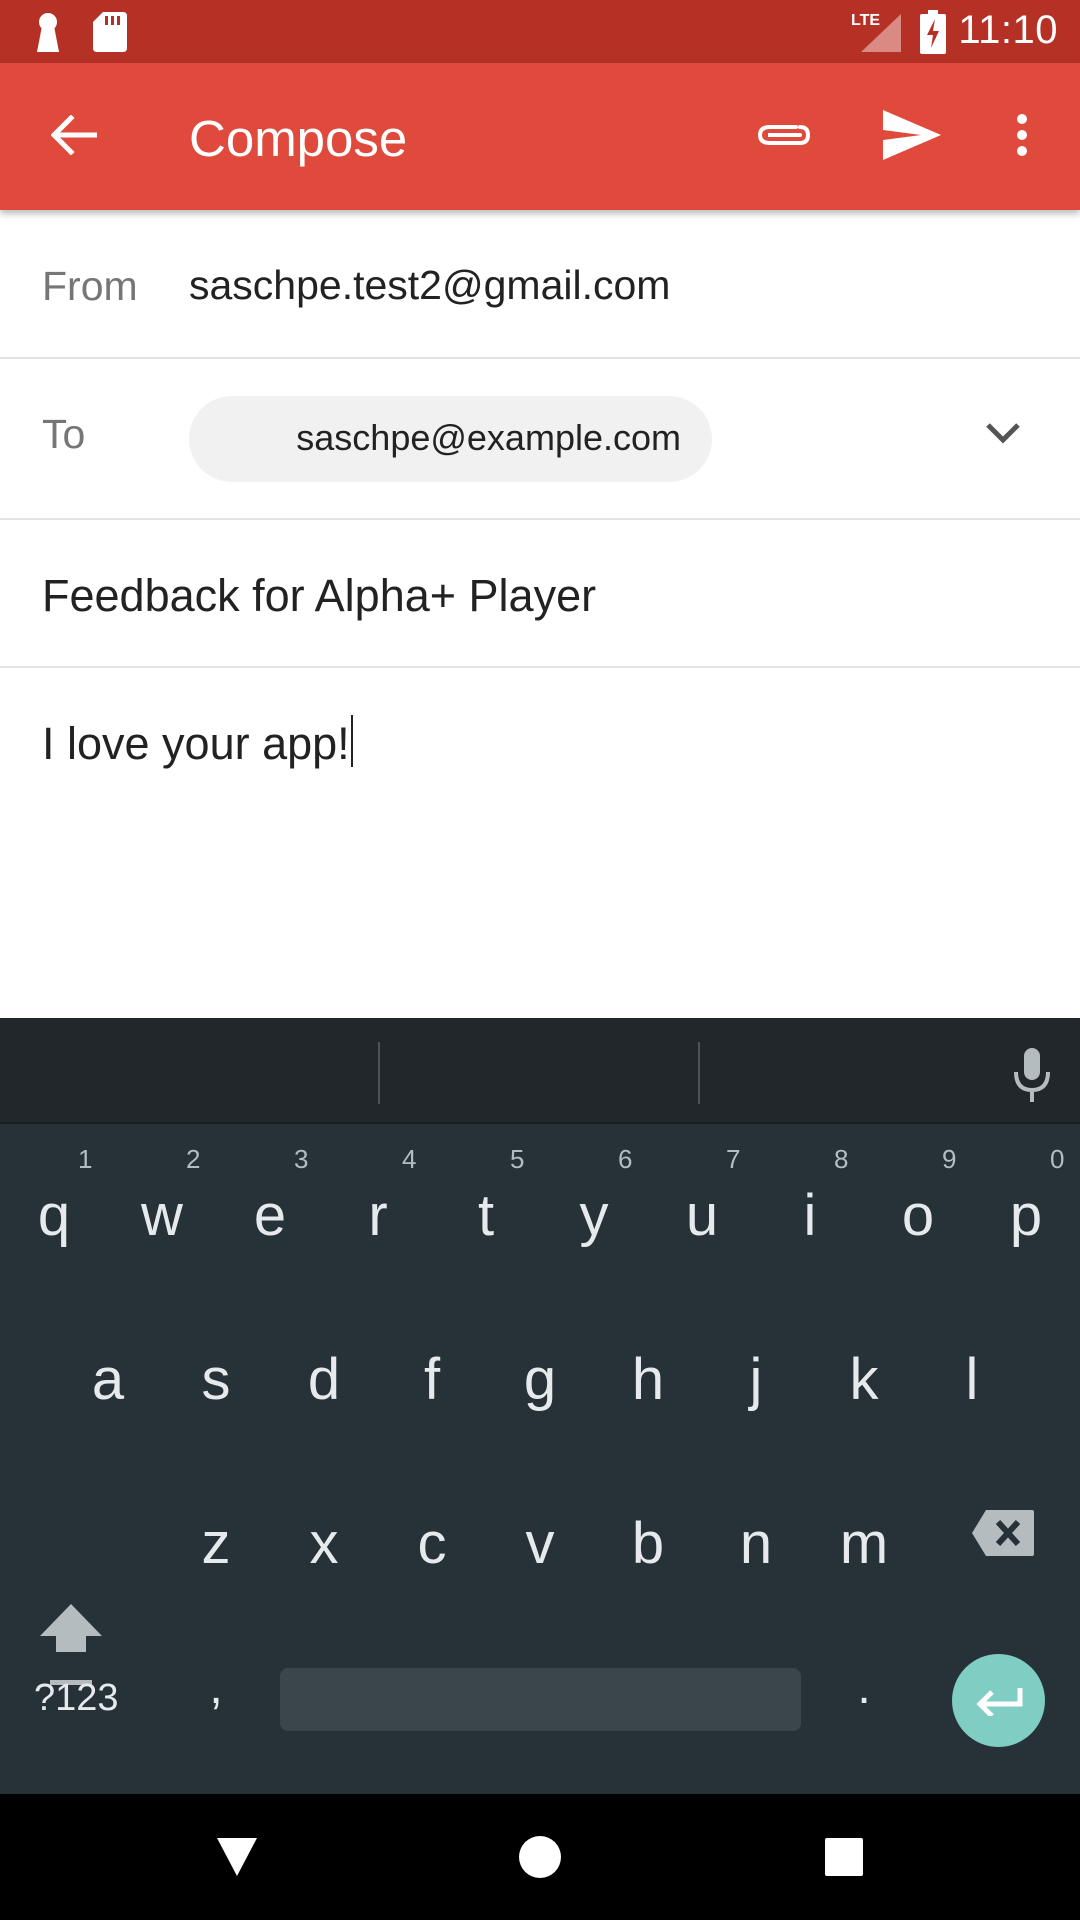 The width and height of the screenshot is (1080, 1920). I want to click on overflow-menu-icon, so click(1022, 137).